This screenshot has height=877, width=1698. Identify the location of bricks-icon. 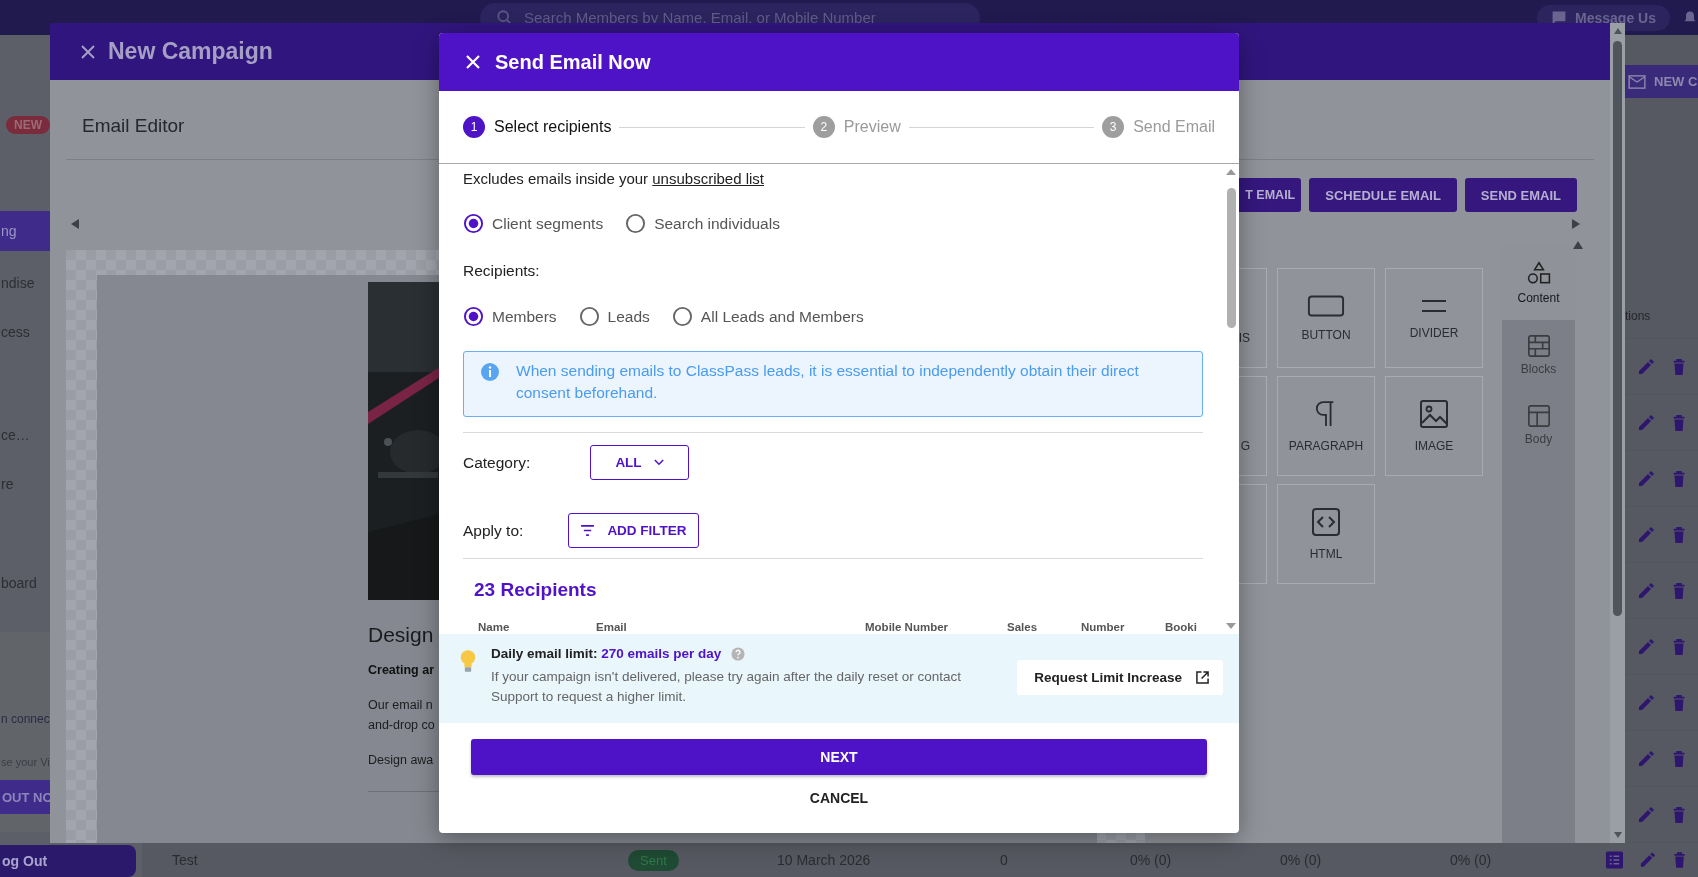
(1538, 346).